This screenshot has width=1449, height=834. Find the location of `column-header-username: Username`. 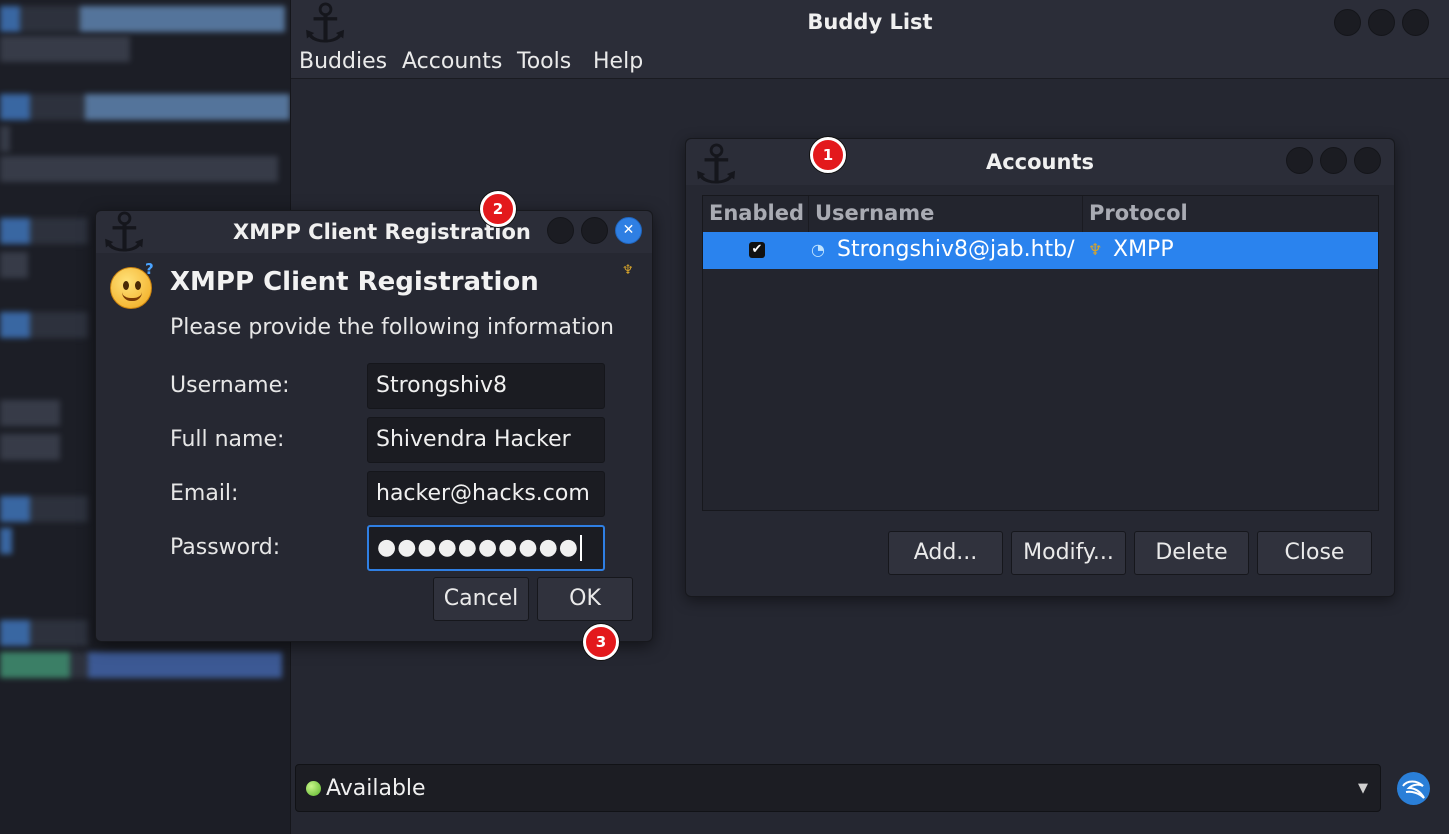

column-header-username: Username is located at coordinates (946, 214).